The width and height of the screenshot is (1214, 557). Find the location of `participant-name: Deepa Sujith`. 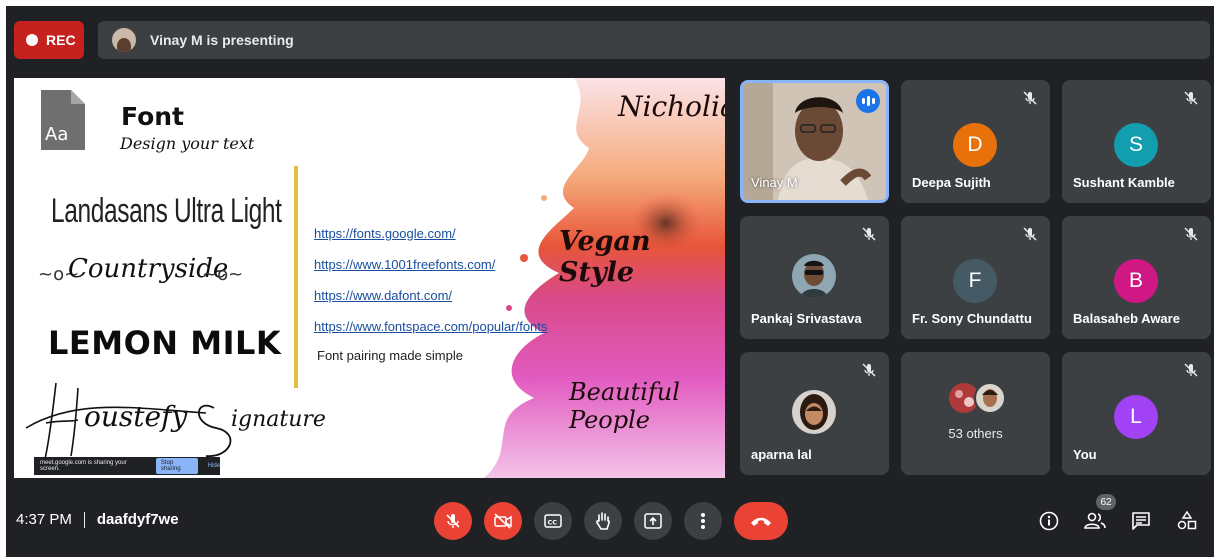

participant-name: Deepa Sujith is located at coordinates (951, 182).